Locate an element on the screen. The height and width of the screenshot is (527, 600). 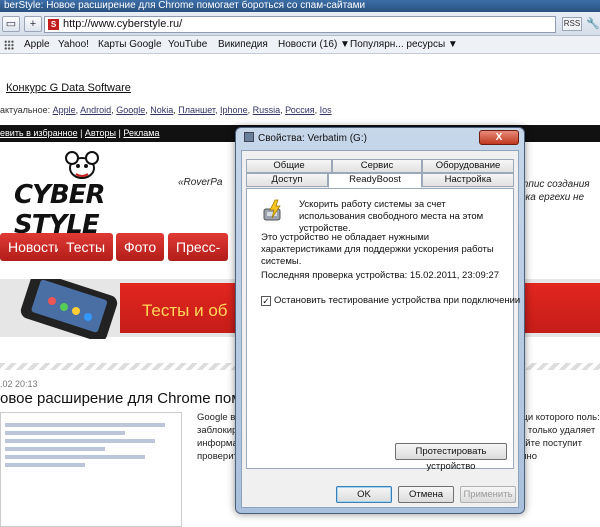
test-device-button: Протестировать устройство is located at coordinates (451, 457).